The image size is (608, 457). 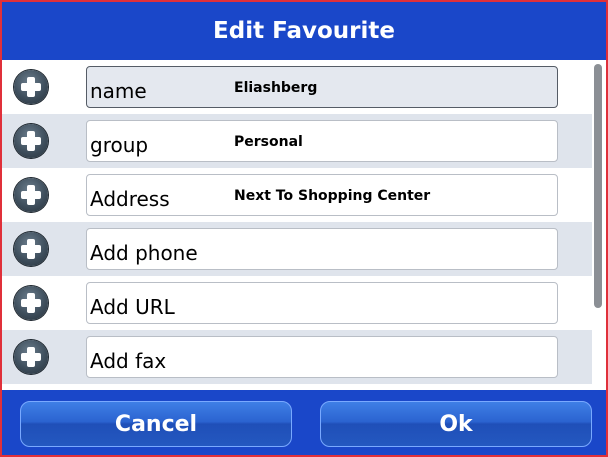 What do you see at coordinates (322, 87) in the screenshot?
I see `name-field: name Eliashberg` at bounding box center [322, 87].